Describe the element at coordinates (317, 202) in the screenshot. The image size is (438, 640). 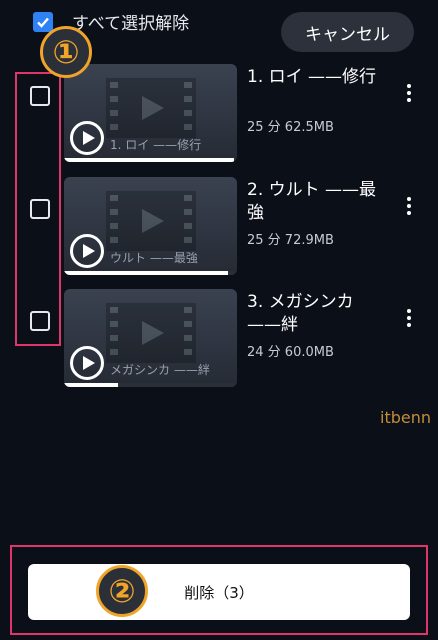
I see `video-title: 2. ウルト ——最強` at that location.